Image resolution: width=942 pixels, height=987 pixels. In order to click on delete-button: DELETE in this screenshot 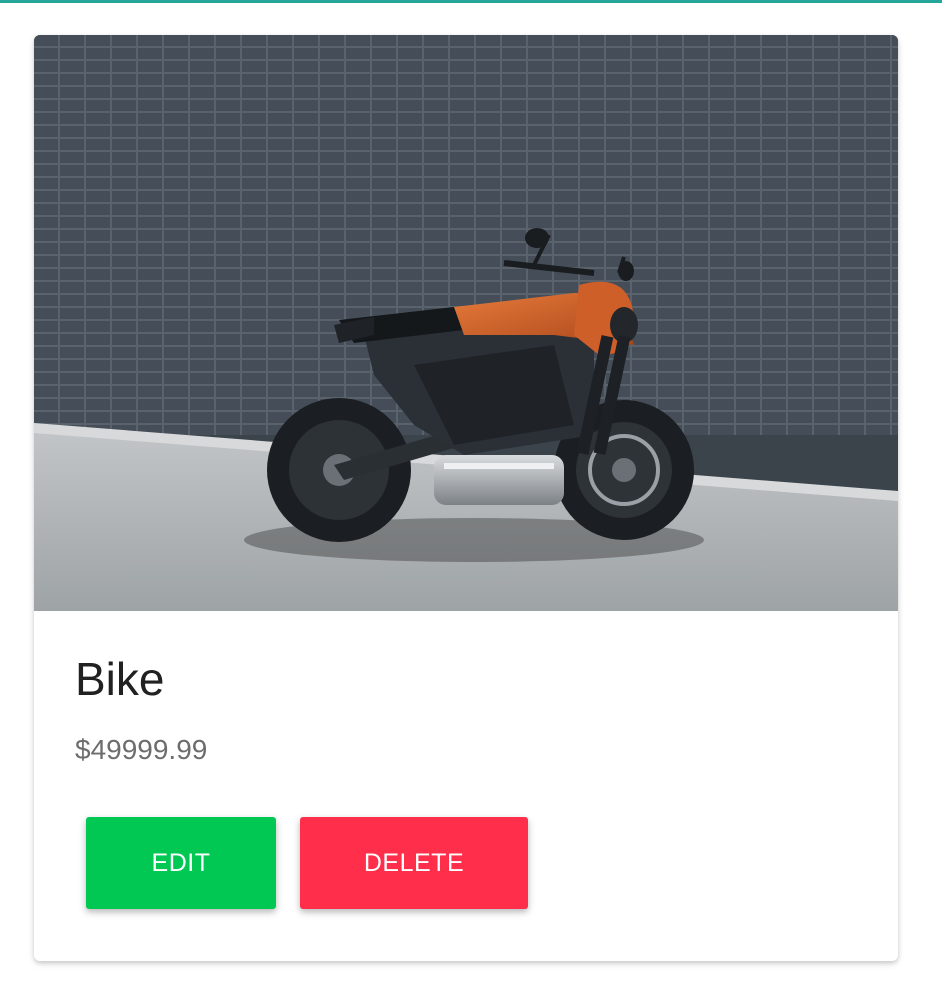, I will do `click(414, 863)`.